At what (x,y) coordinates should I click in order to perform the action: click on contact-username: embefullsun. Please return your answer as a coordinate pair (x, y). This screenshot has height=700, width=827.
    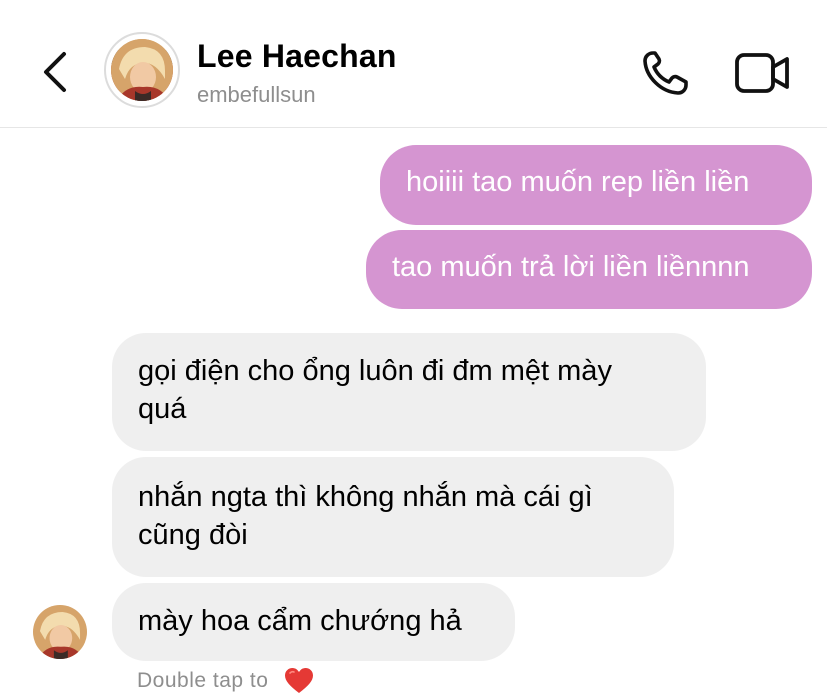
    Looking at the image, I should click on (256, 95).